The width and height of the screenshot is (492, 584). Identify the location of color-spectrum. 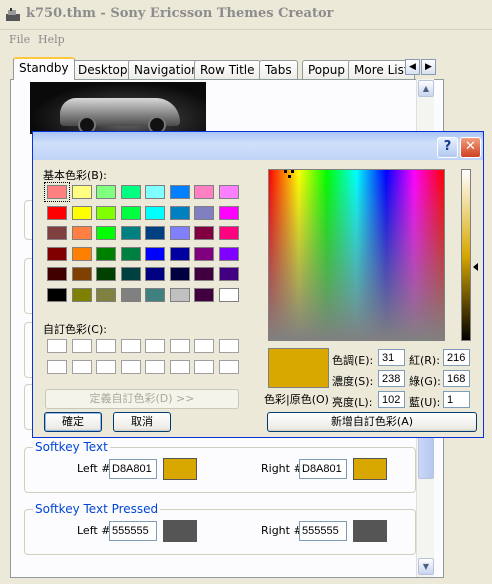
(356, 255).